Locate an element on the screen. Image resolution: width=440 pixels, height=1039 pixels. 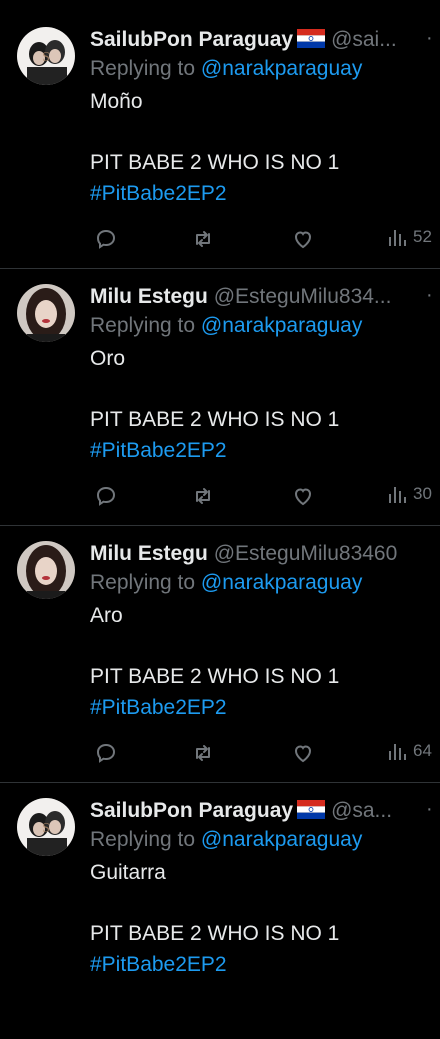
views-count: 30 is located at coordinates (409, 494).